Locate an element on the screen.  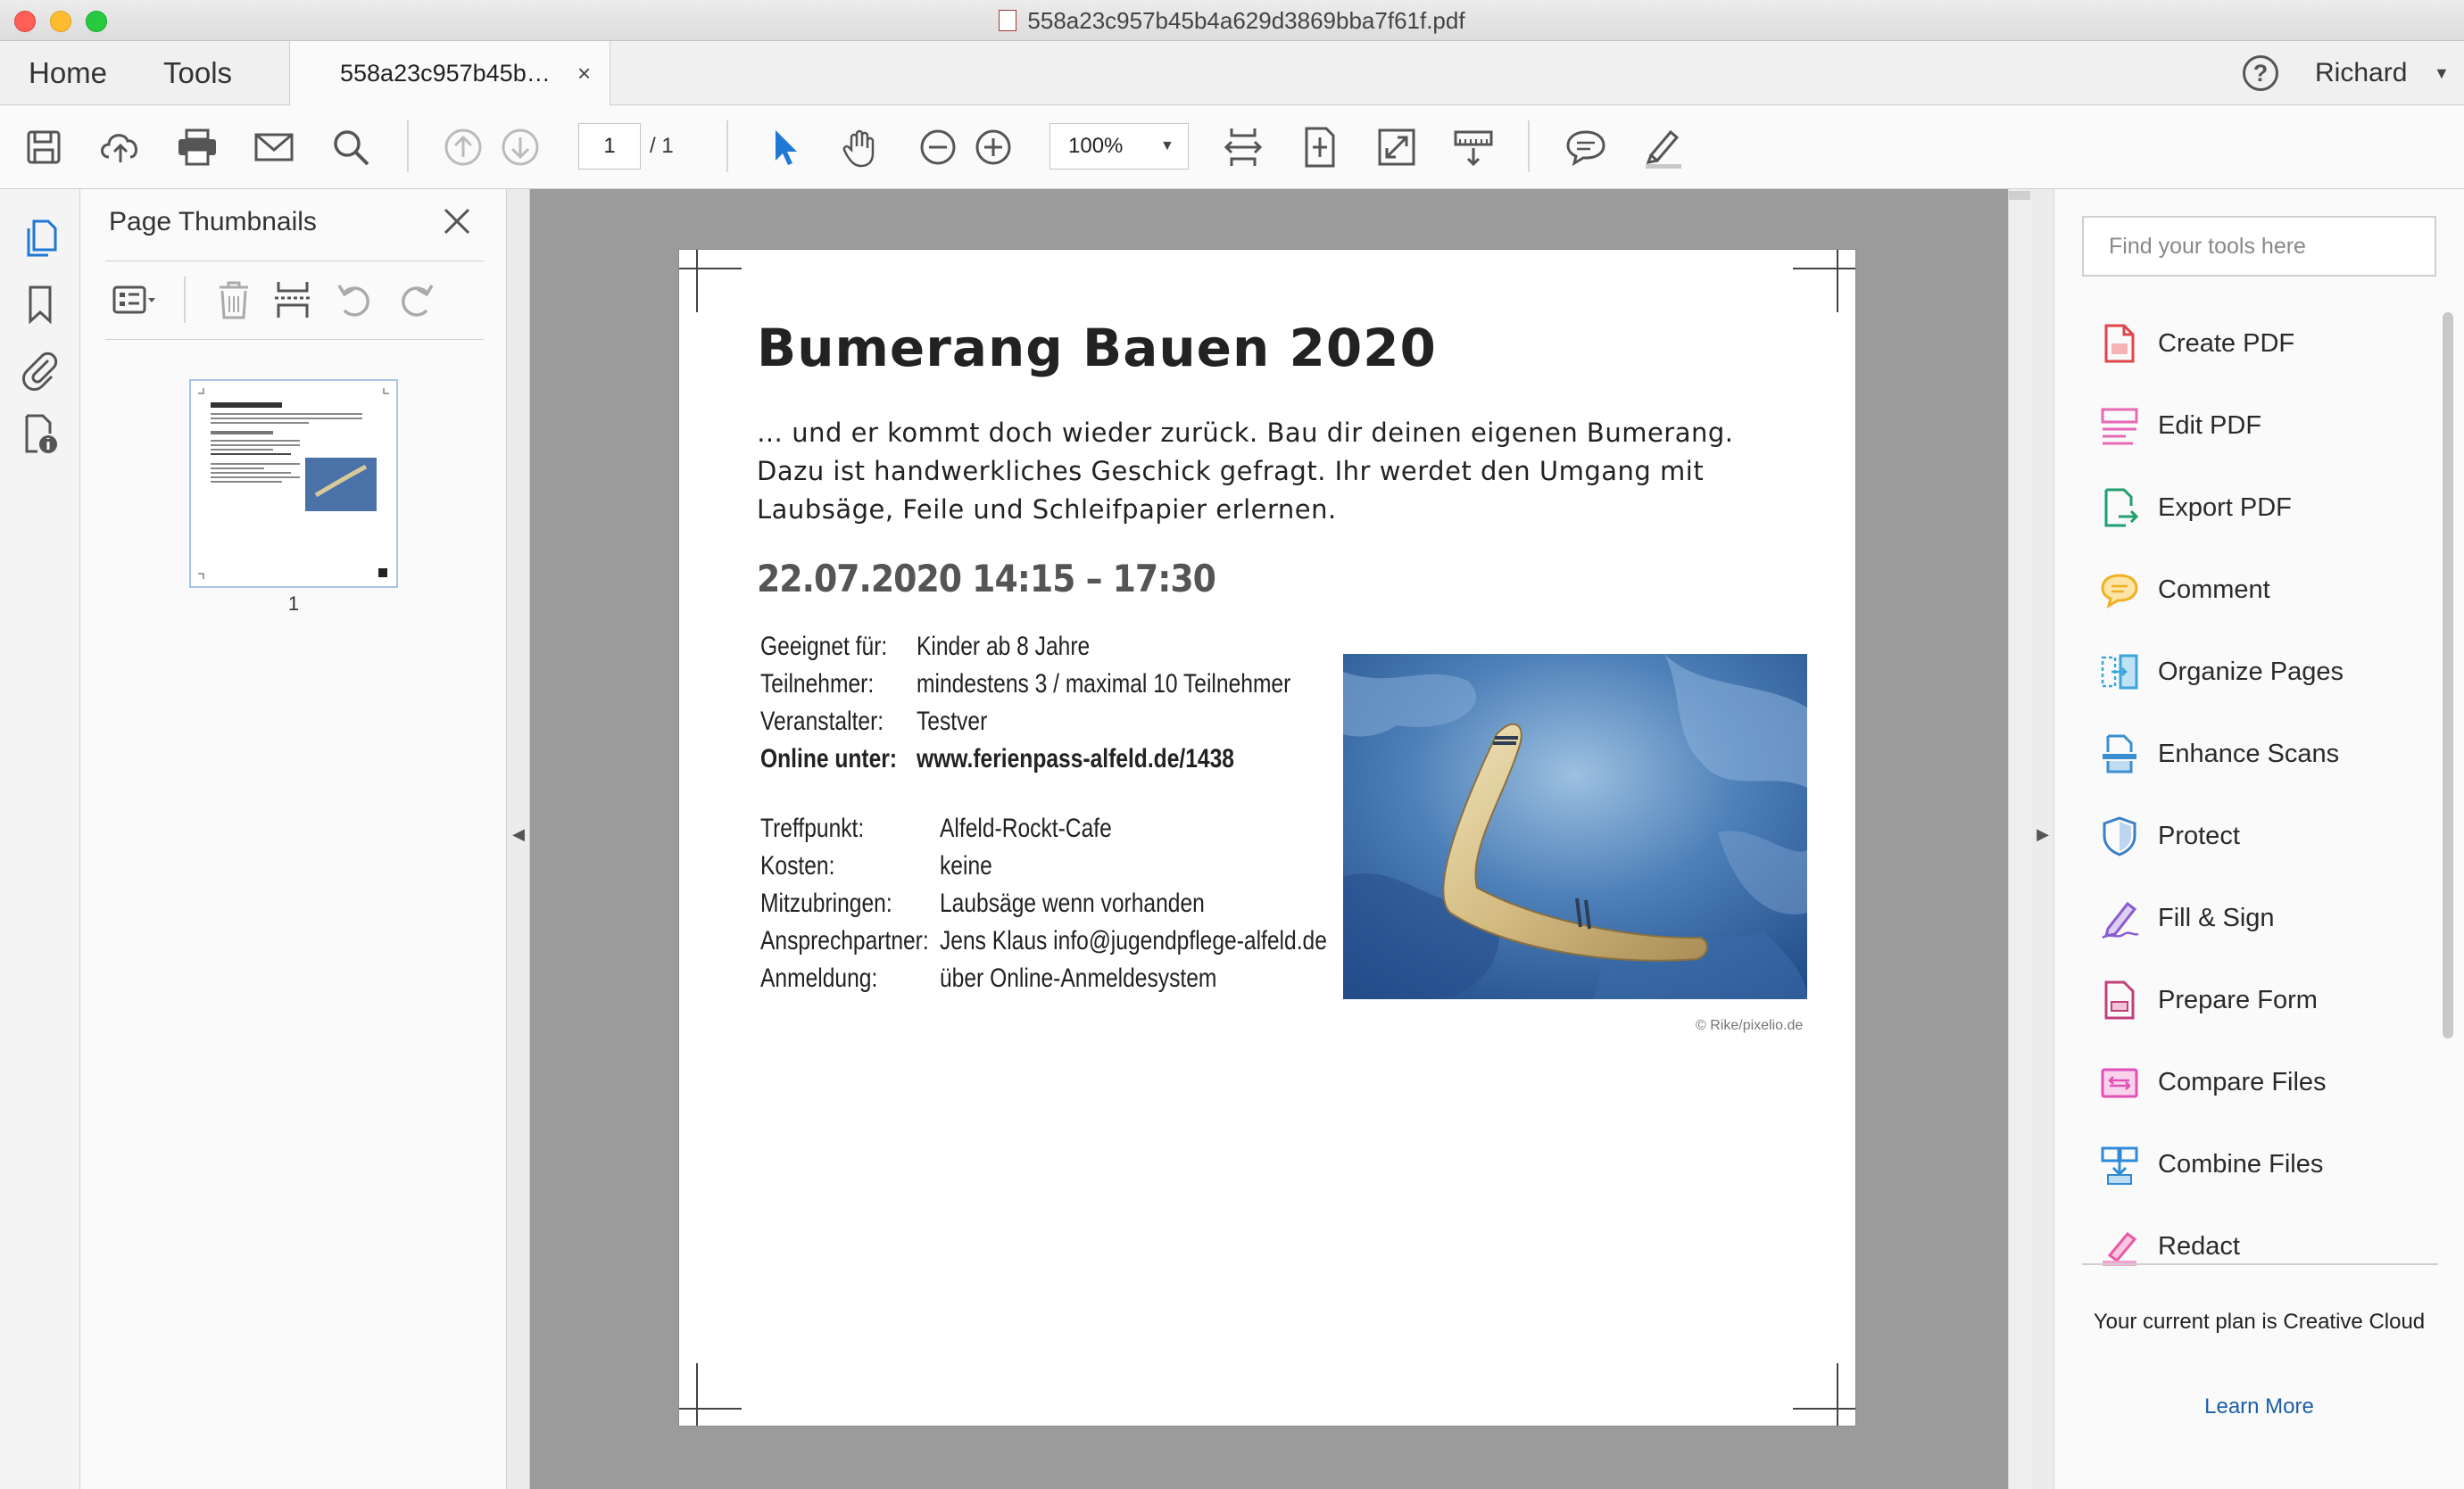
tool-prepare-form: Prepare Form is located at coordinates (2259, 1000).